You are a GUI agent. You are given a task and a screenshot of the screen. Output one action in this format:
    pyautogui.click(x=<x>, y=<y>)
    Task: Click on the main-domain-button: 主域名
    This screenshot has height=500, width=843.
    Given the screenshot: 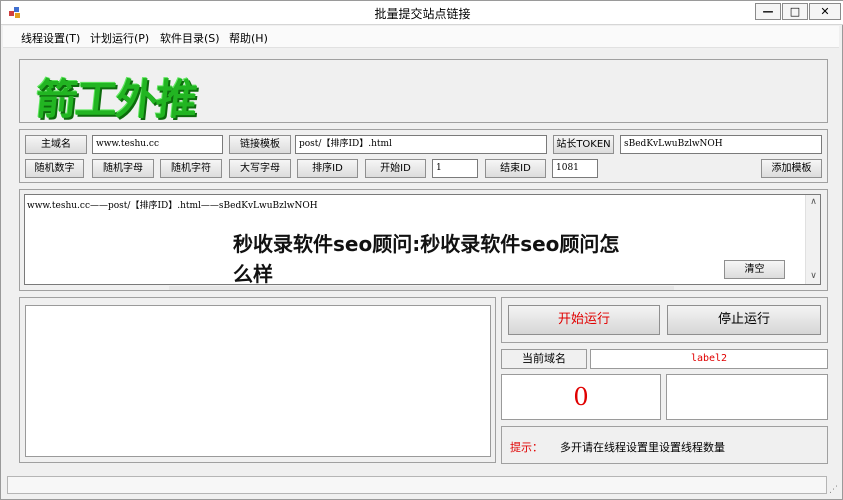 What is the action you would take?
    pyautogui.click(x=56, y=144)
    